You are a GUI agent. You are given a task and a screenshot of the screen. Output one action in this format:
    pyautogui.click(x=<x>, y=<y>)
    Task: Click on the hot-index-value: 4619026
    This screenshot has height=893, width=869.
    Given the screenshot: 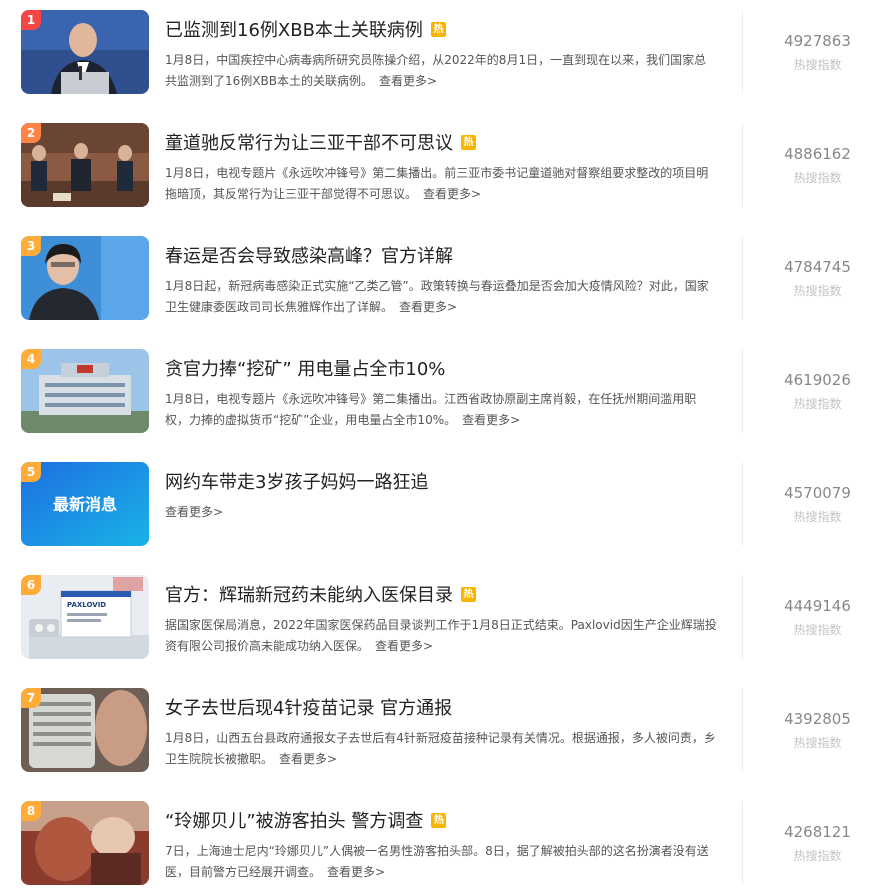 What is the action you would take?
    pyautogui.click(x=817, y=380)
    